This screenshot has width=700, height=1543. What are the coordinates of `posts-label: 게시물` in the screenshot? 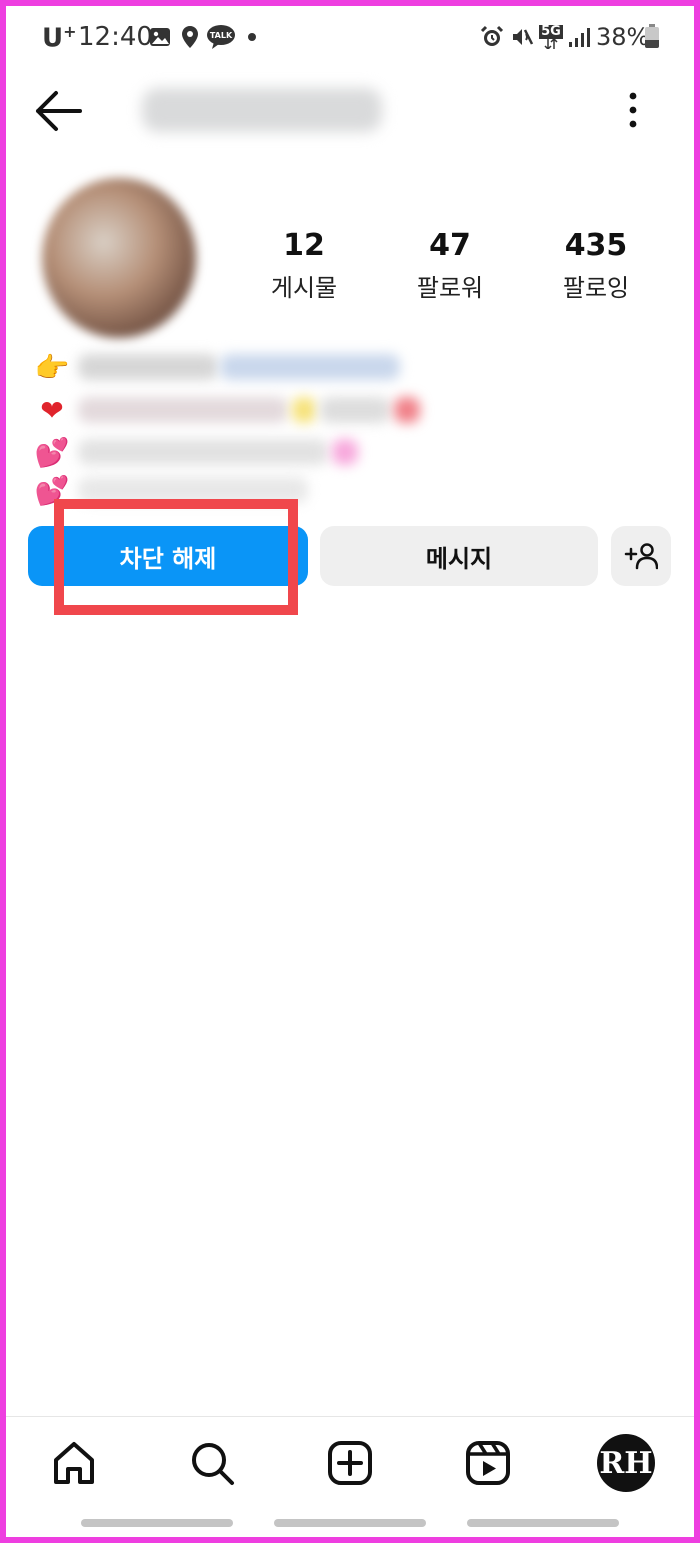 It's located at (304, 288).